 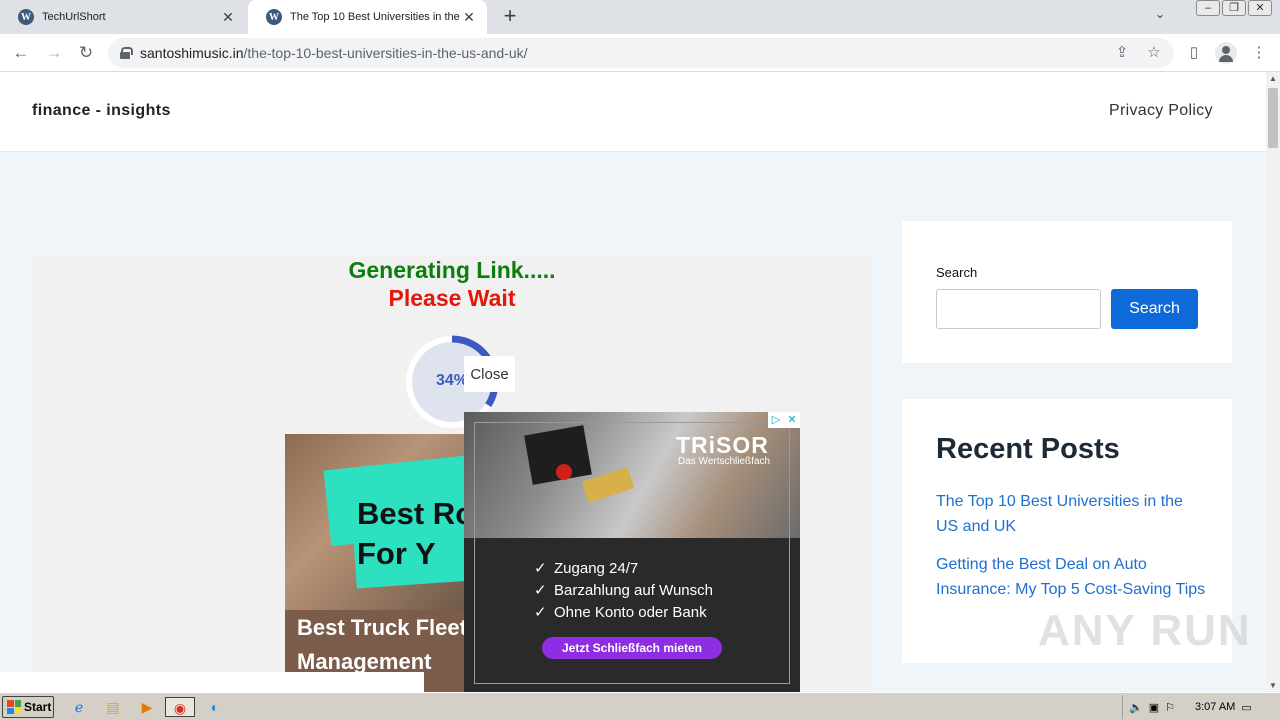 What do you see at coordinates (1215, 707) in the screenshot?
I see `clock: 3:07 AM` at bounding box center [1215, 707].